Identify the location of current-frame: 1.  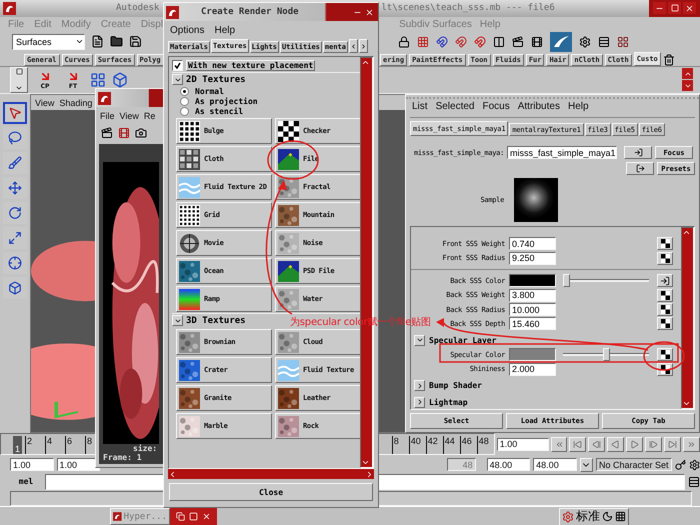
(17, 445).